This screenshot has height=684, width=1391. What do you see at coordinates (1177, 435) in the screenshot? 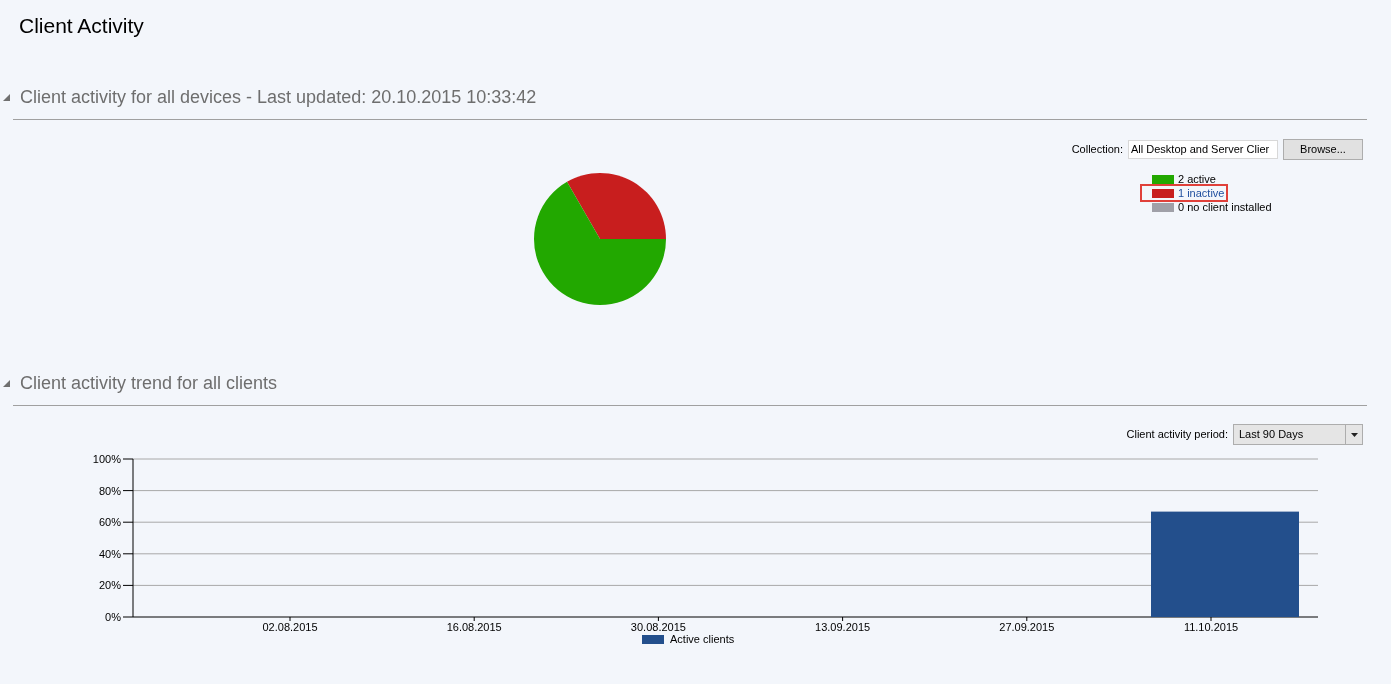
I see `period-label: Client activity period:` at bounding box center [1177, 435].